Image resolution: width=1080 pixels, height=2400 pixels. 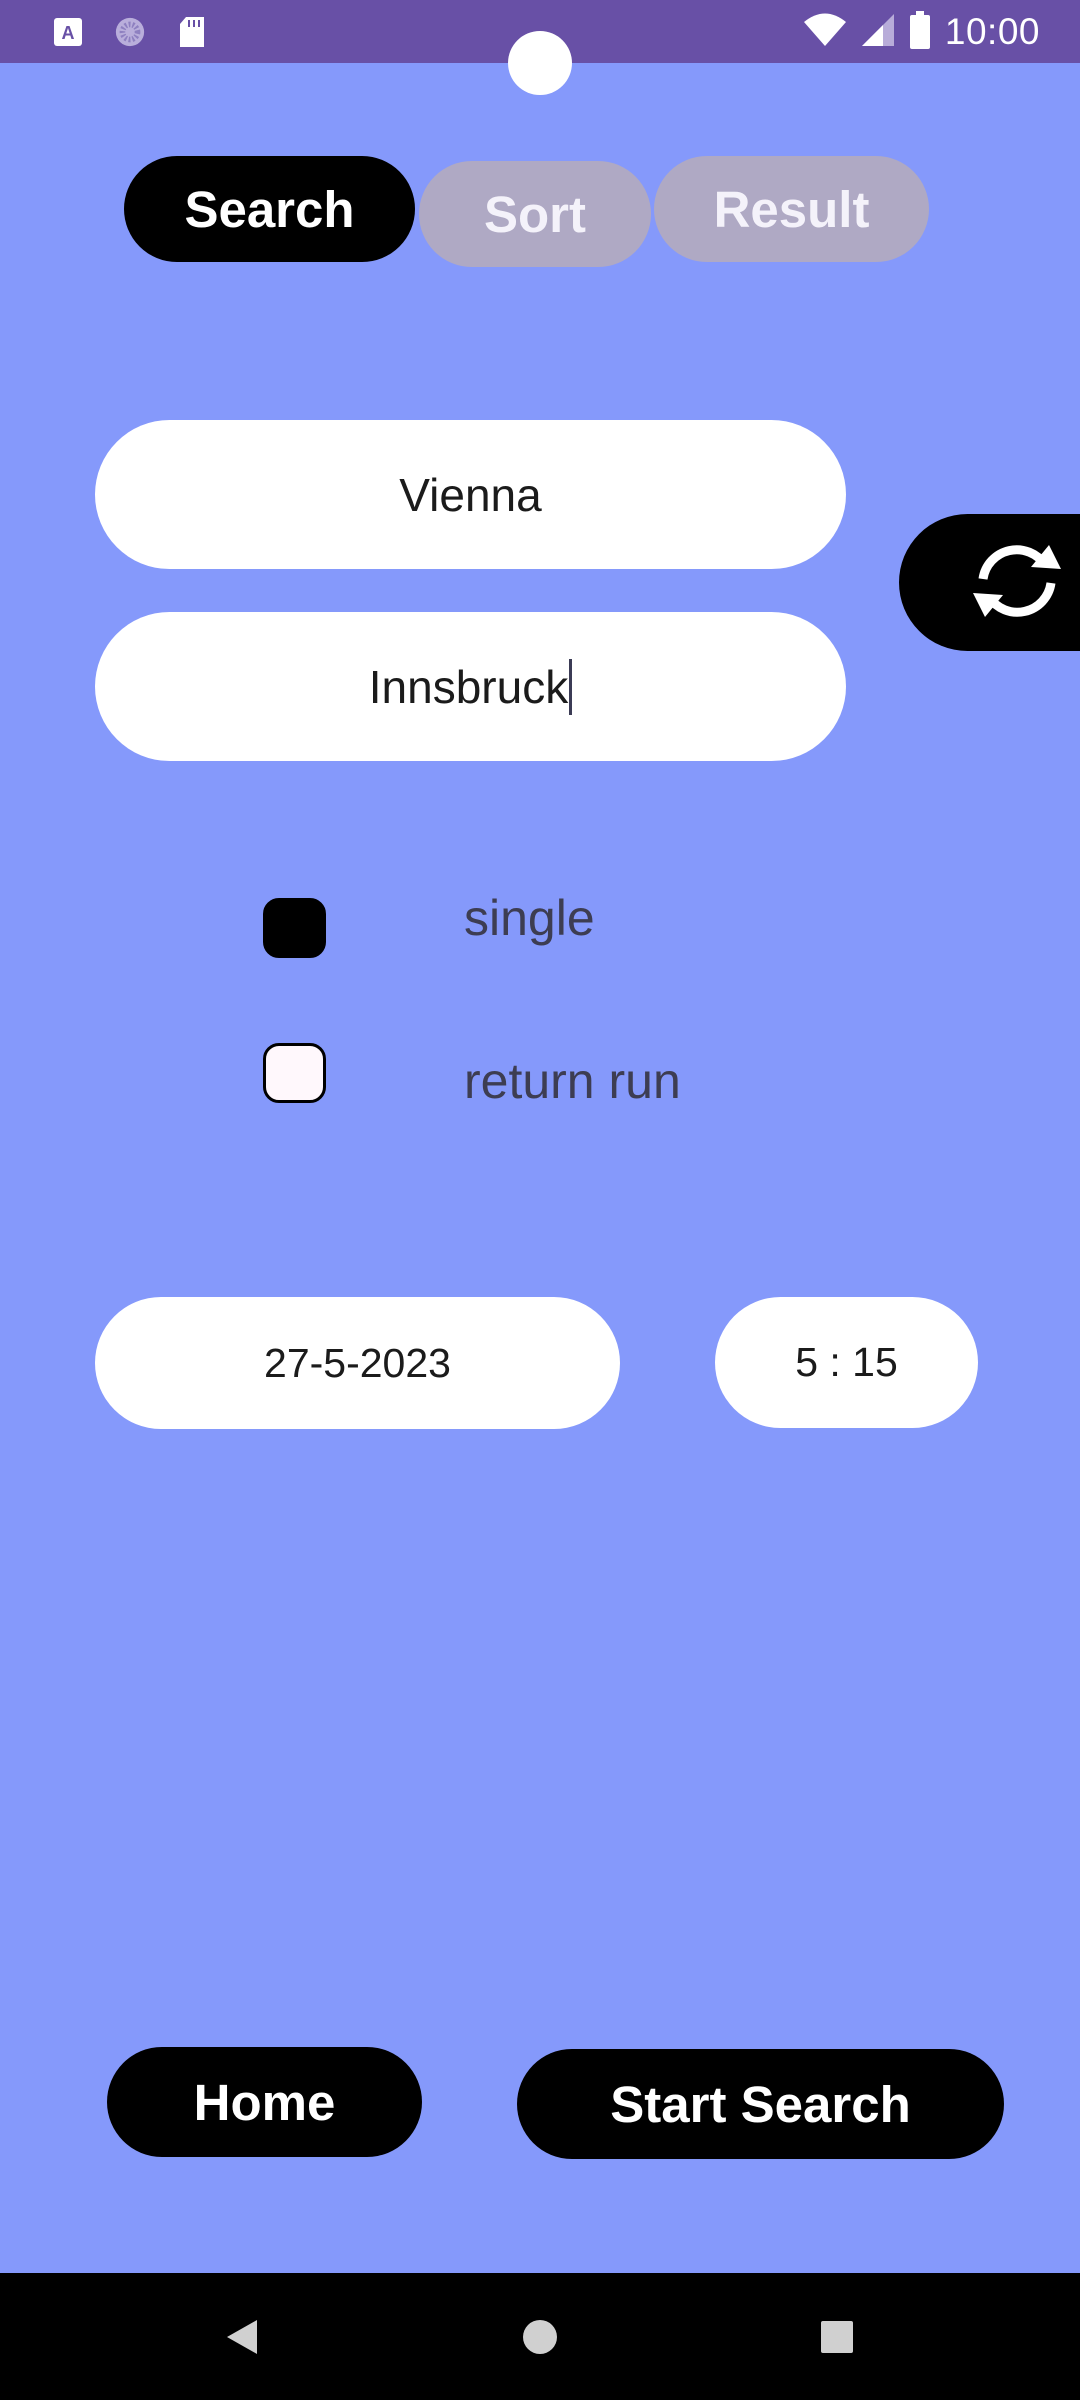 What do you see at coordinates (540, 63) in the screenshot?
I see `camera-cutout` at bounding box center [540, 63].